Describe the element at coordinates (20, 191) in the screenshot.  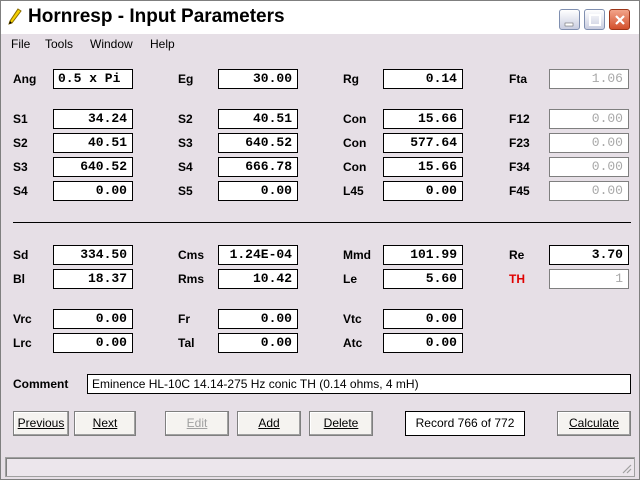
I see `label-s4: S4` at that location.